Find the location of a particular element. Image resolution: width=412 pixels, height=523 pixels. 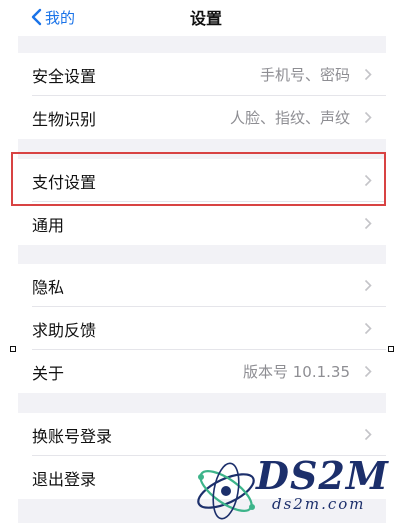

row-label: 关于 is located at coordinates (48, 373).